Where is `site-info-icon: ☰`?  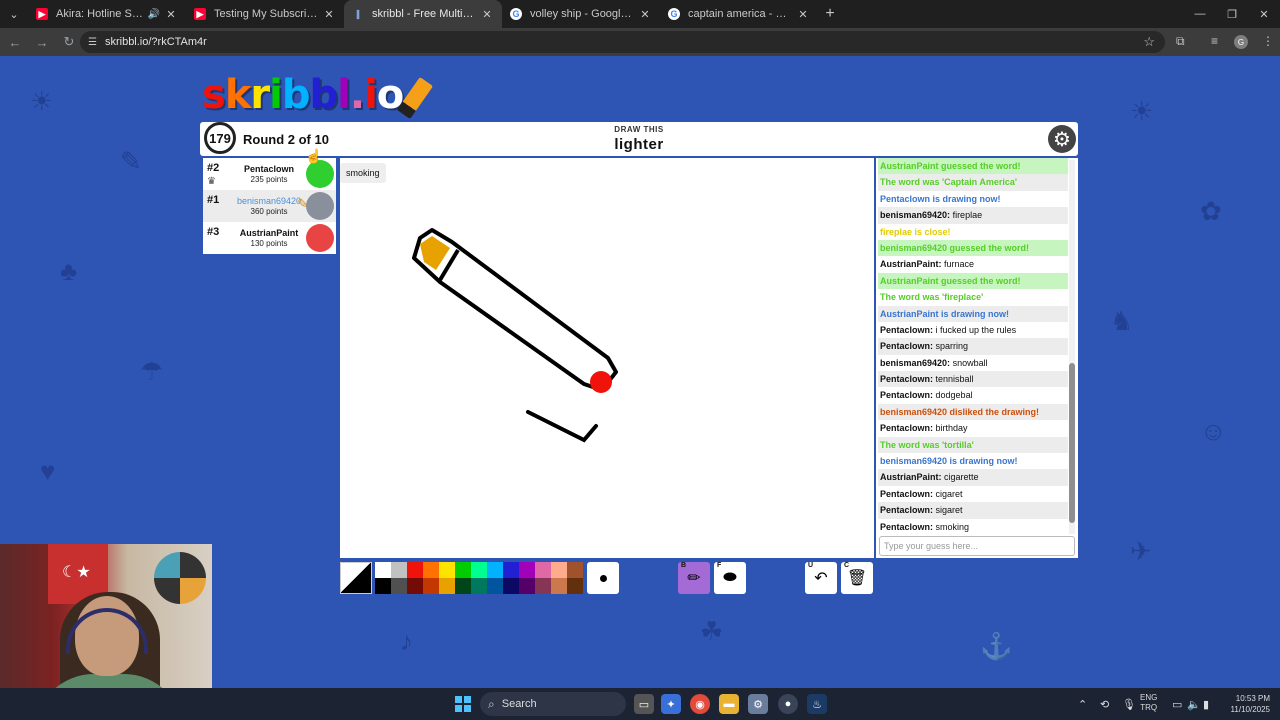
site-info-icon: ☰ is located at coordinates (92, 42).